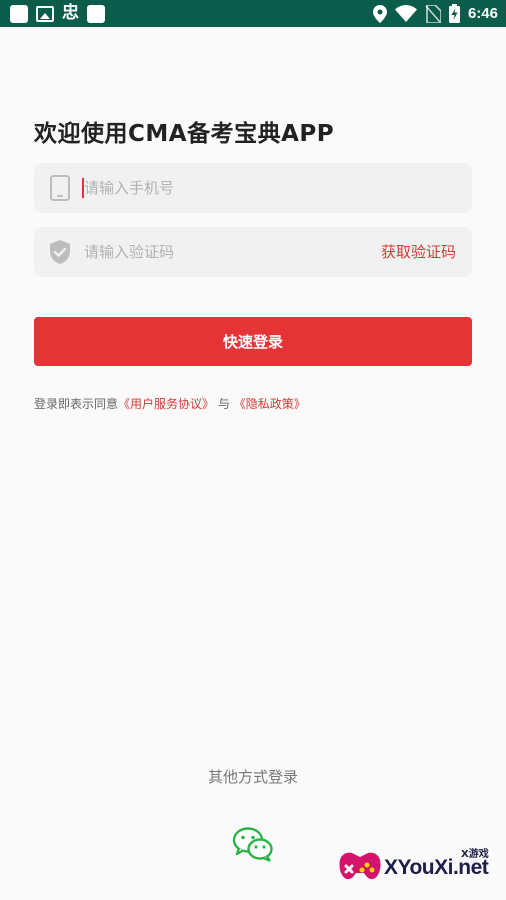 The width and height of the screenshot is (506, 900). Describe the element at coordinates (405, 13) in the screenshot. I see `wifi-icon` at that location.